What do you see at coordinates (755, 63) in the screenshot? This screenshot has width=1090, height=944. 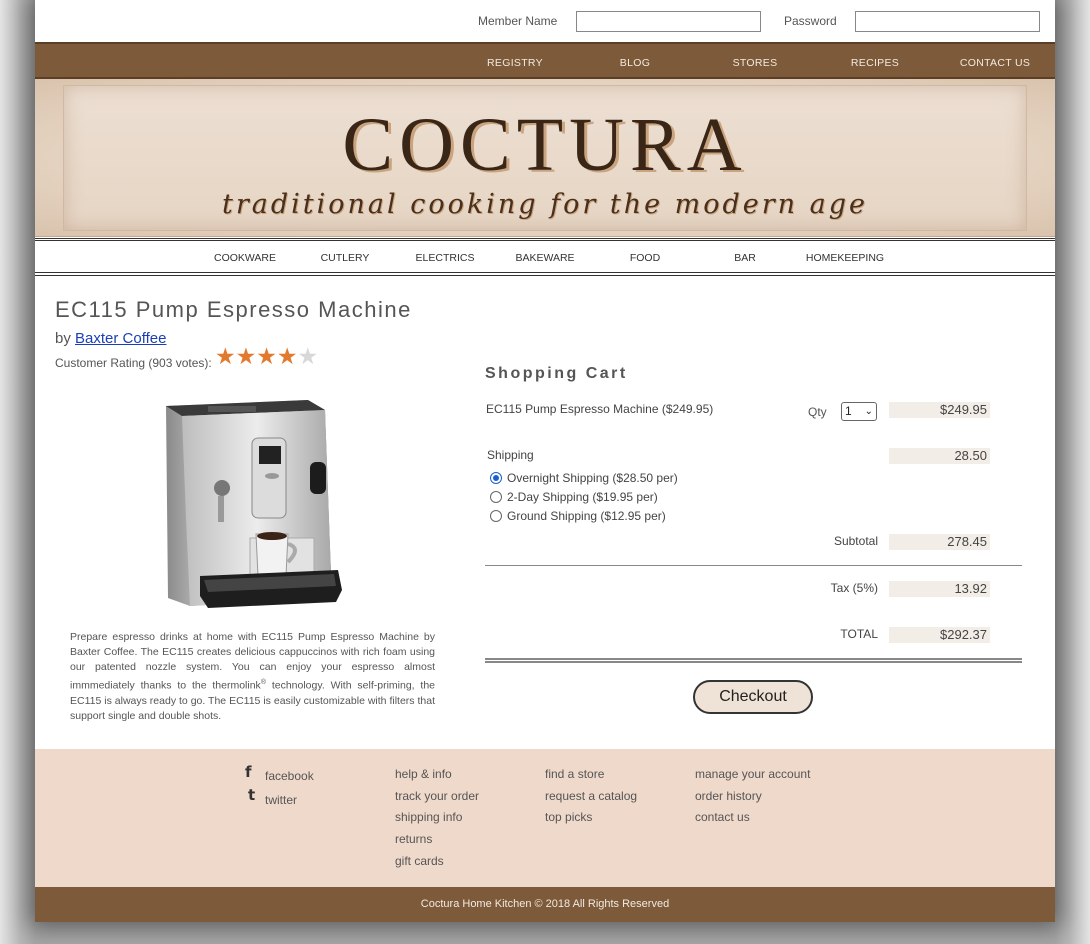 I see `nav-stores: STORES` at bounding box center [755, 63].